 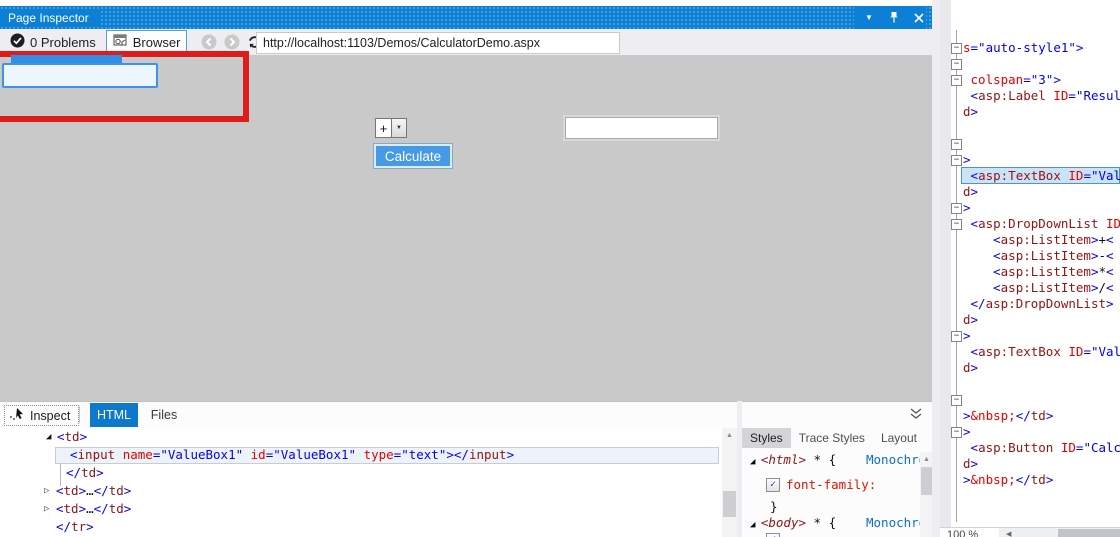 What do you see at coordinates (916, 416) in the screenshot?
I see `collapse-double-chevron-icon` at bounding box center [916, 416].